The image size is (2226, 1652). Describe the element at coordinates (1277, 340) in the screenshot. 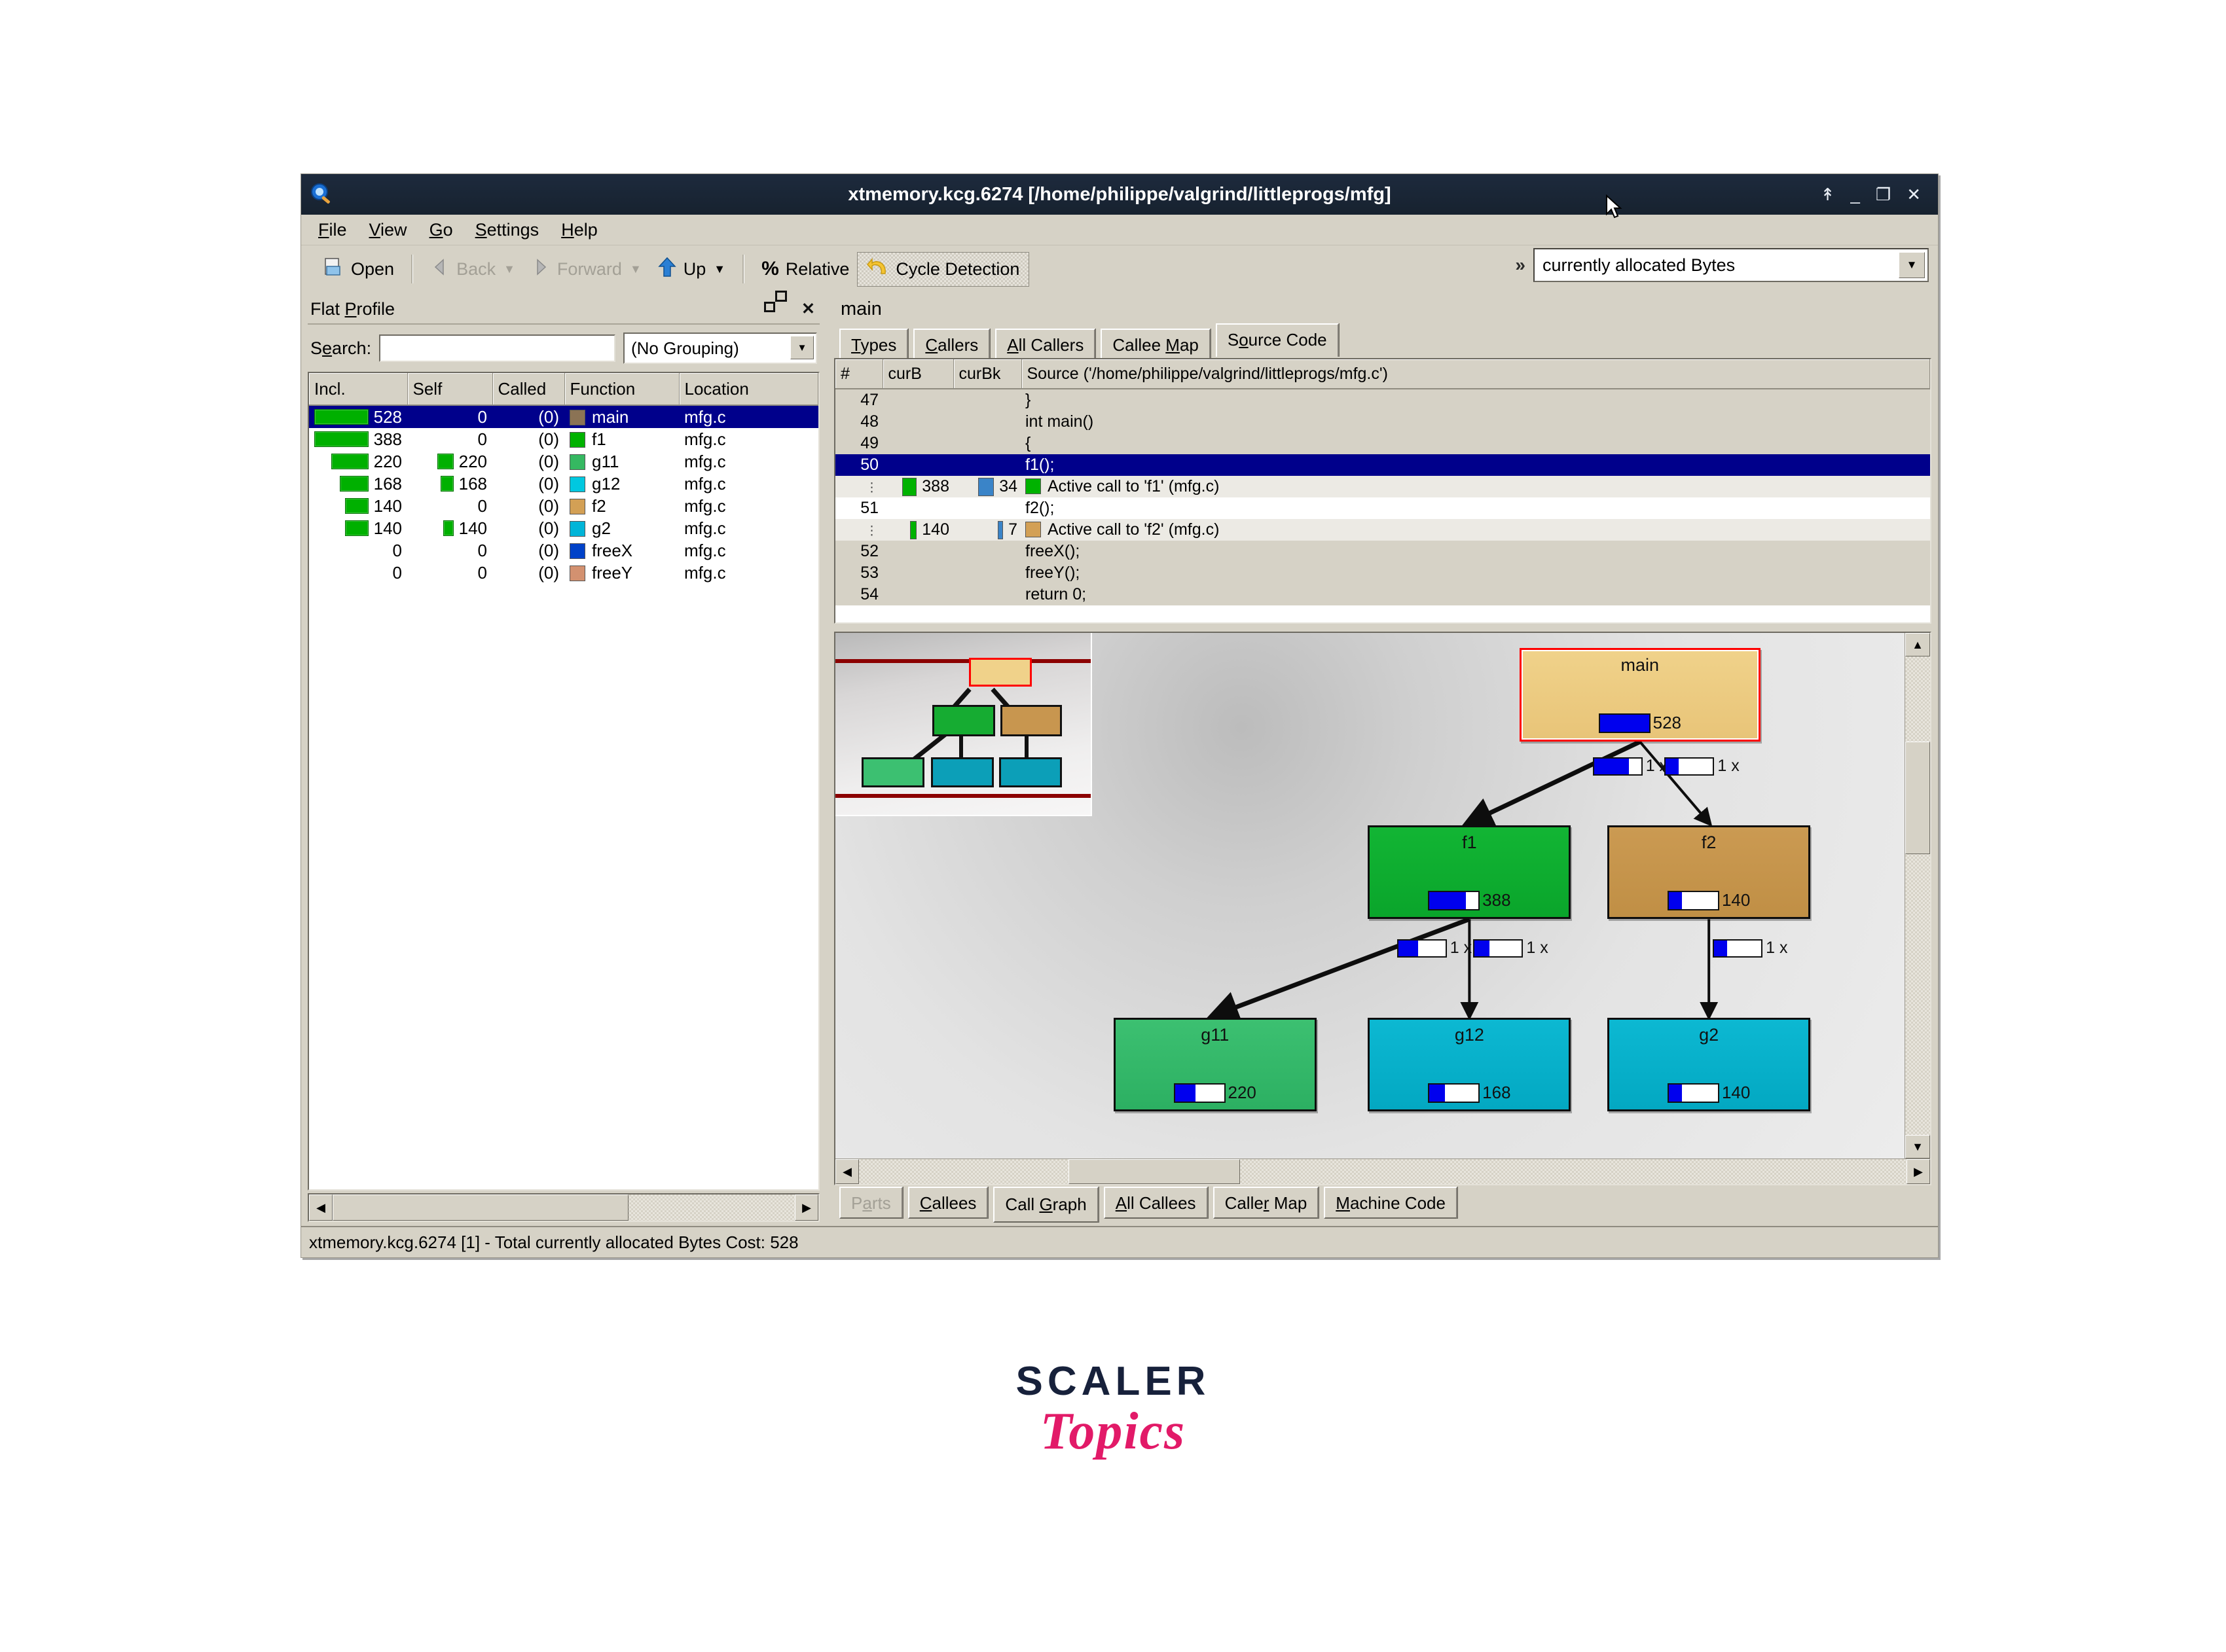

I see `tab-source-code: Source Code` at that location.